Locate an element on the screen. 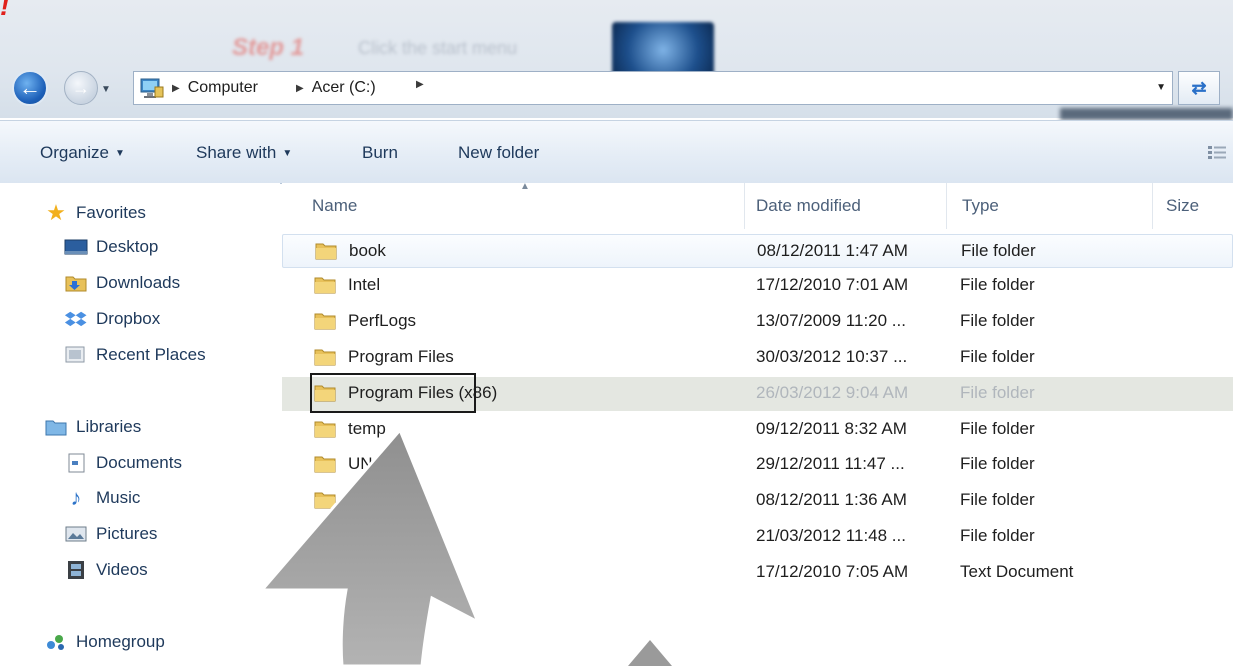  documents-icon is located at coordinates (76, 463).